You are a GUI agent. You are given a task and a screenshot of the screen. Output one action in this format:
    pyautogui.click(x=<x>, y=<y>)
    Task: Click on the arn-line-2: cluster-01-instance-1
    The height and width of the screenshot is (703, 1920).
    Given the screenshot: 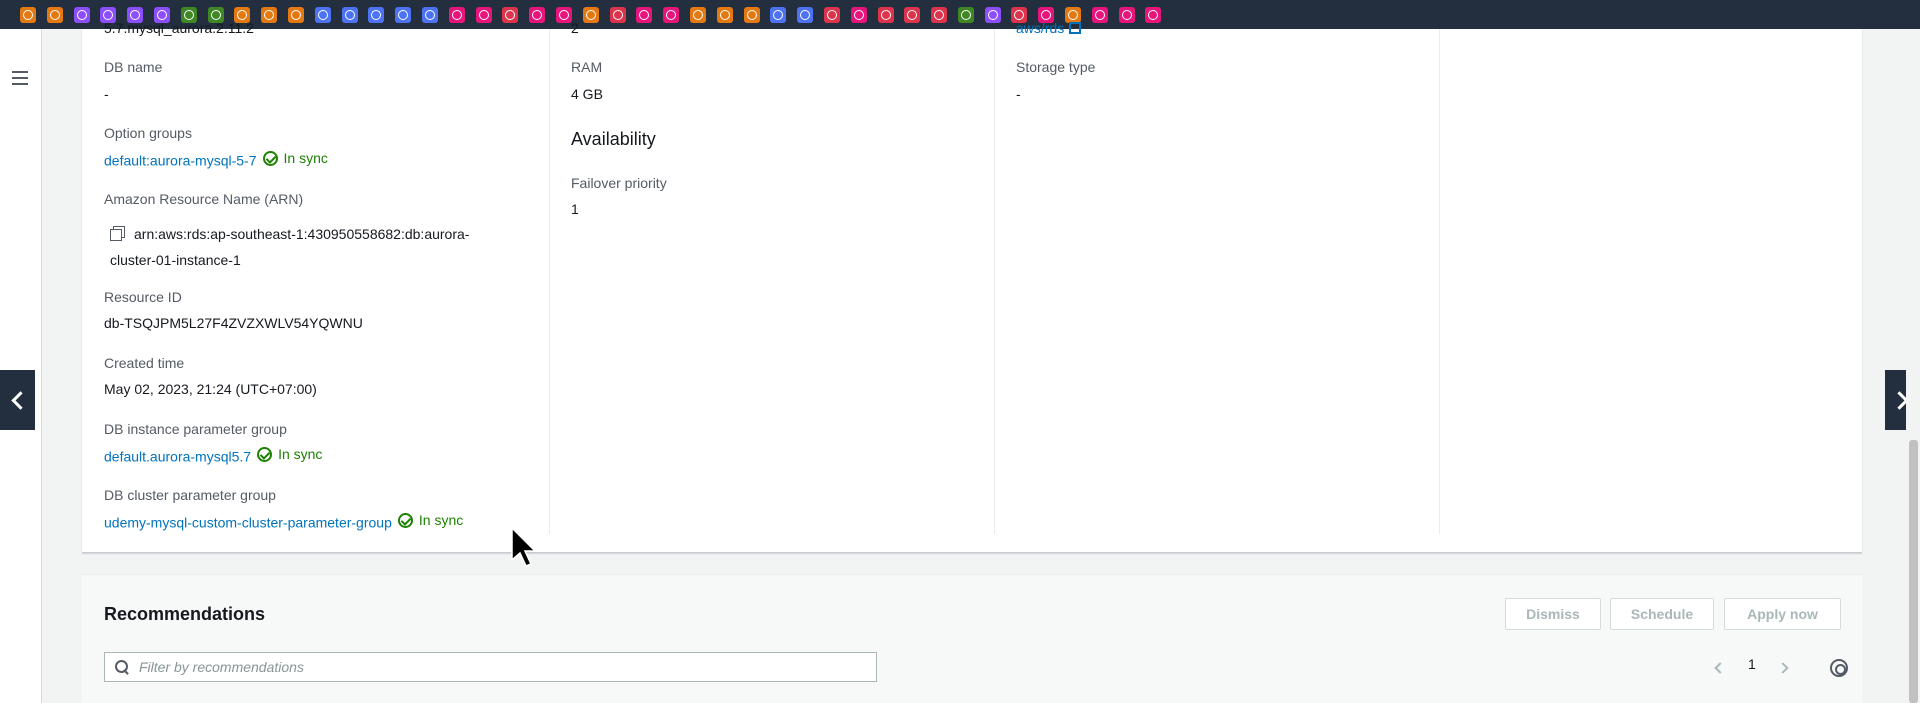 What is the action you would take?
    pyautogui.click(x=175, y=260)
    